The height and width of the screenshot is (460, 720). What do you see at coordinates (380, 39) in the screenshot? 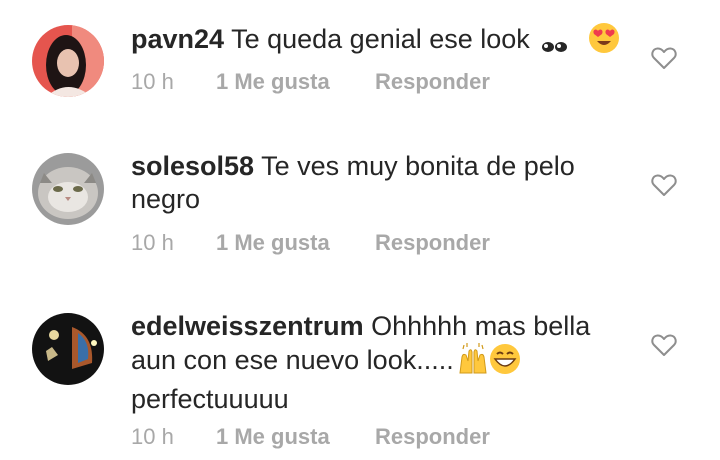
I see `comment-body: Te queda genial ese look` at bounding box center [380, 39].